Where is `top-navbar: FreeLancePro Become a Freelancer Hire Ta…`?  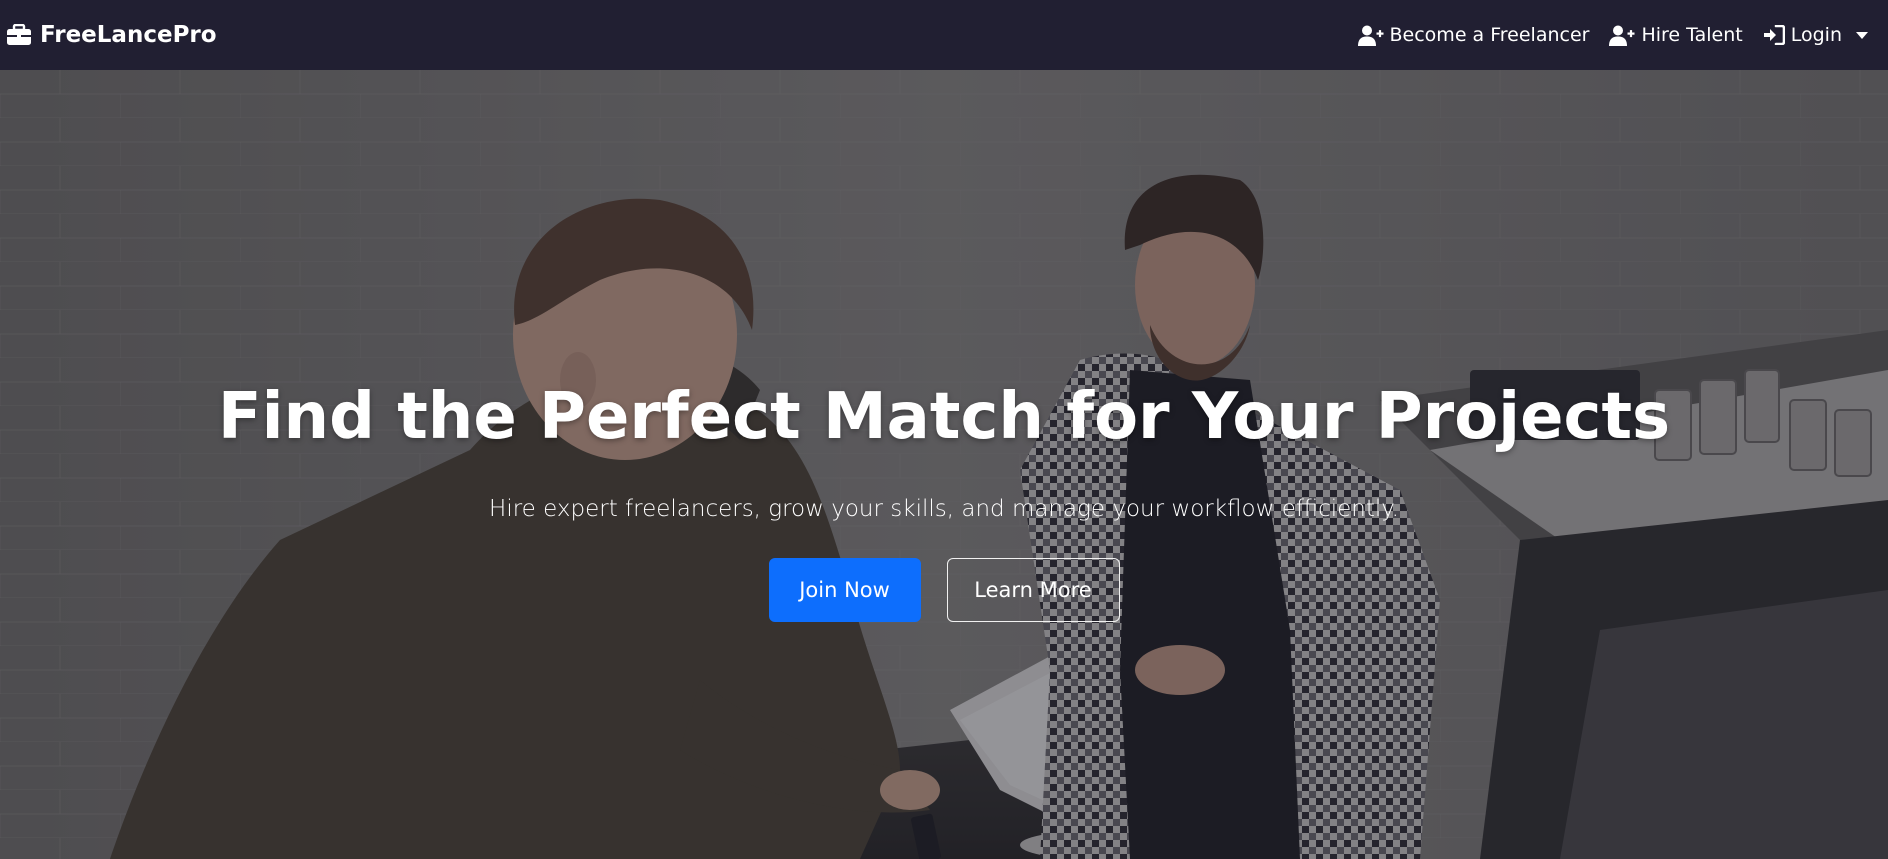 top-navbar: FreeLancePro Become a Freelancer Hire Ta… is located at coordinates (944, 35).